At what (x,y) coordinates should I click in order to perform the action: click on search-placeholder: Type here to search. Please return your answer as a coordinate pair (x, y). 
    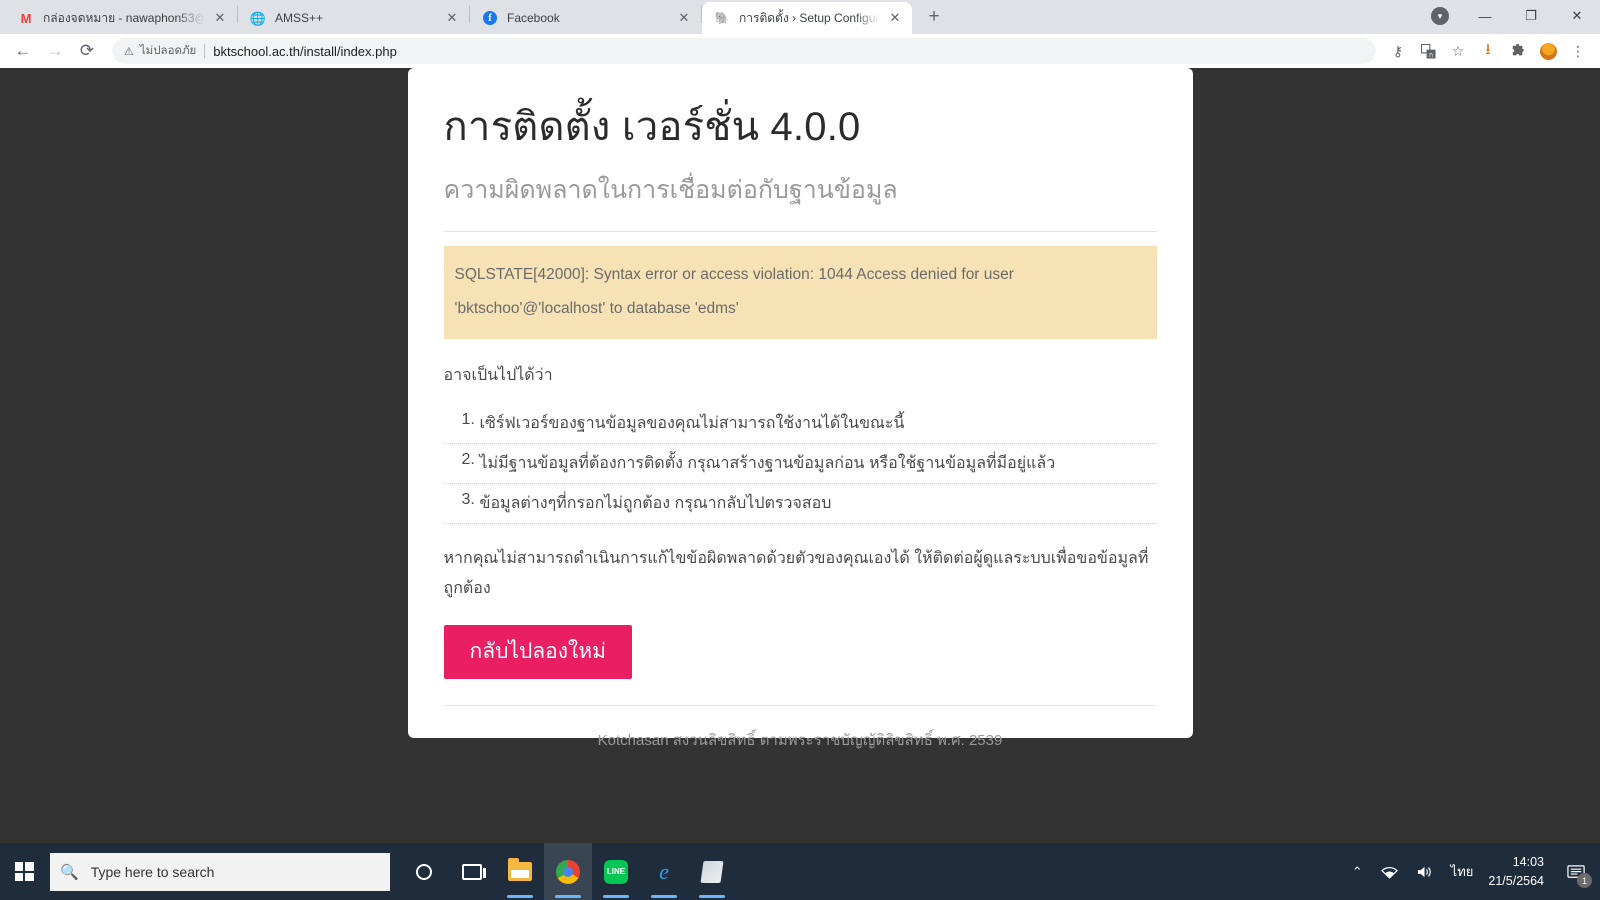
    Looking at the image, I should click on (152, 871).